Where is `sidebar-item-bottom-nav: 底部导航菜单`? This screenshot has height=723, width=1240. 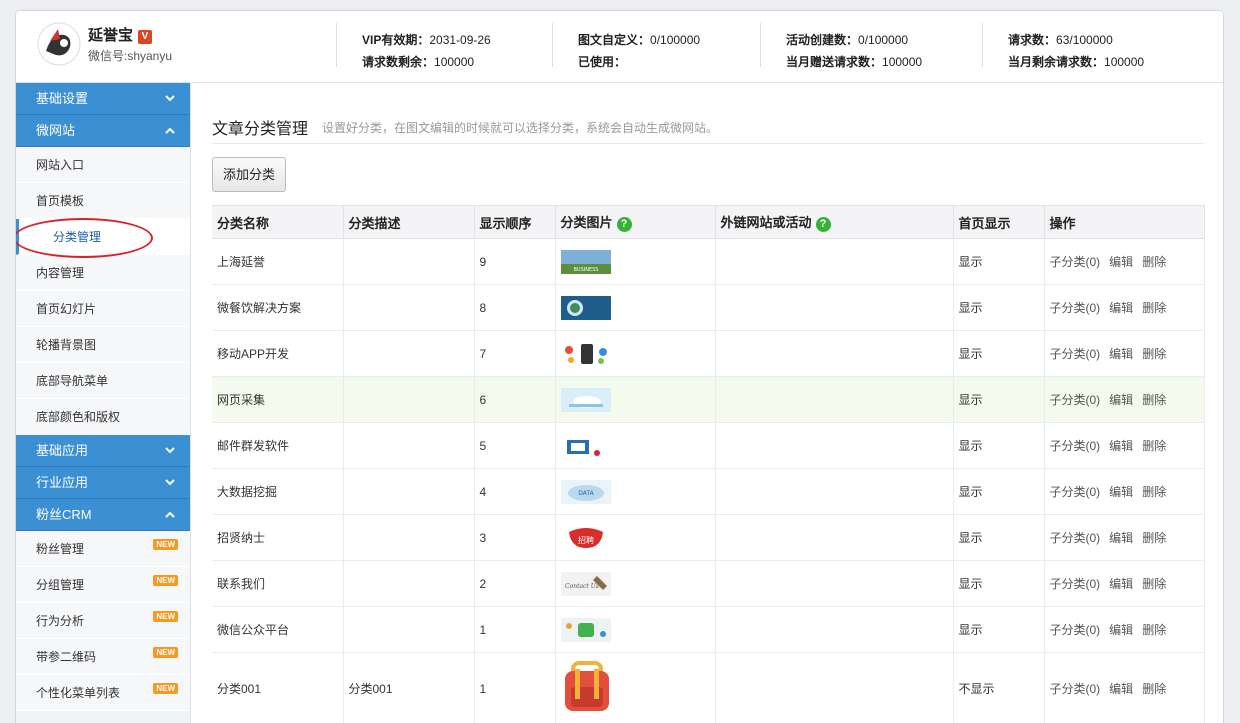 sidebar-item-bottom-nav: 底部导航菜单 is located at coordinates (103, 381).